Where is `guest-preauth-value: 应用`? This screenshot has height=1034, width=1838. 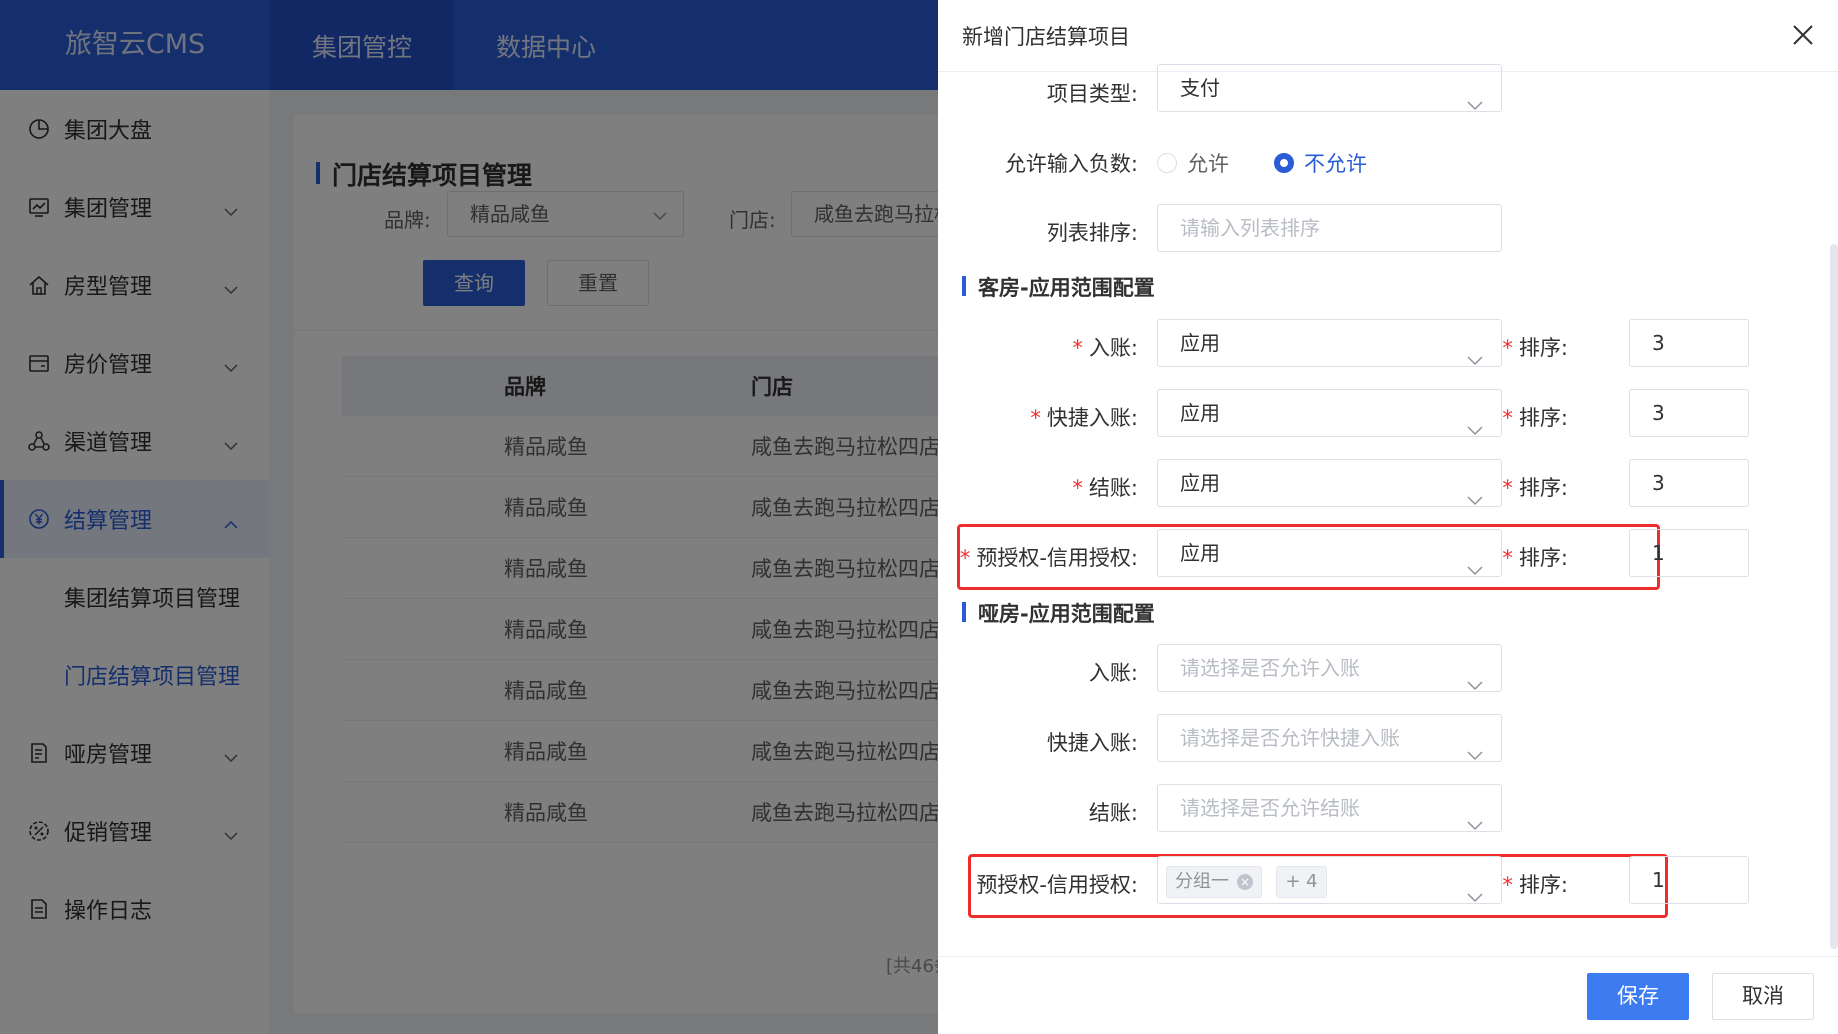 guest-preauth-value: 应用 is located at coordinates (1200, 553).